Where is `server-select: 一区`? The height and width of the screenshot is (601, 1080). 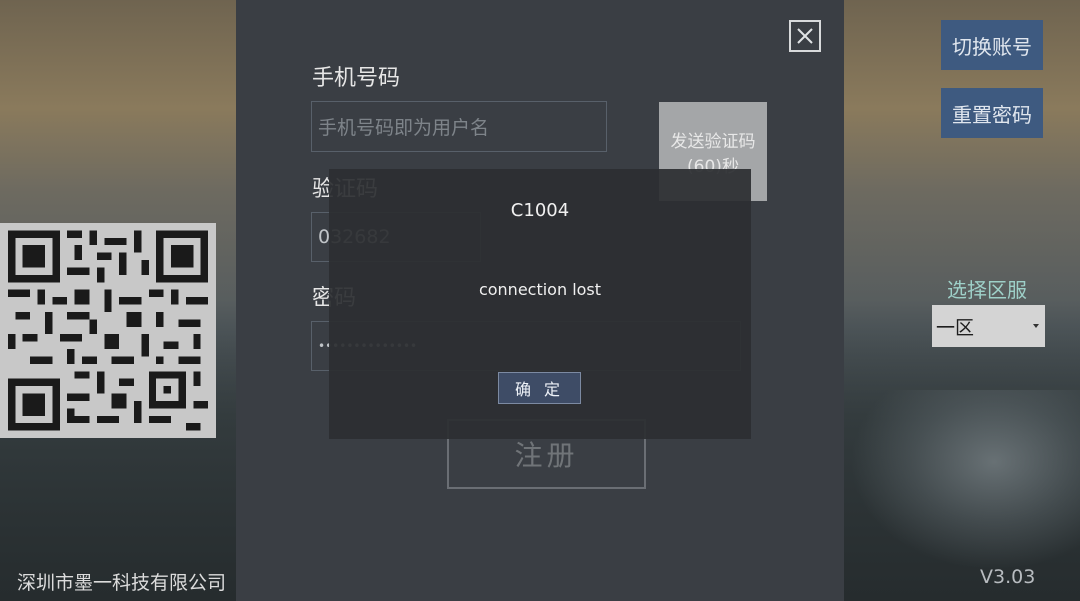 server-select: 一区 is located at coordinates (988, 326).